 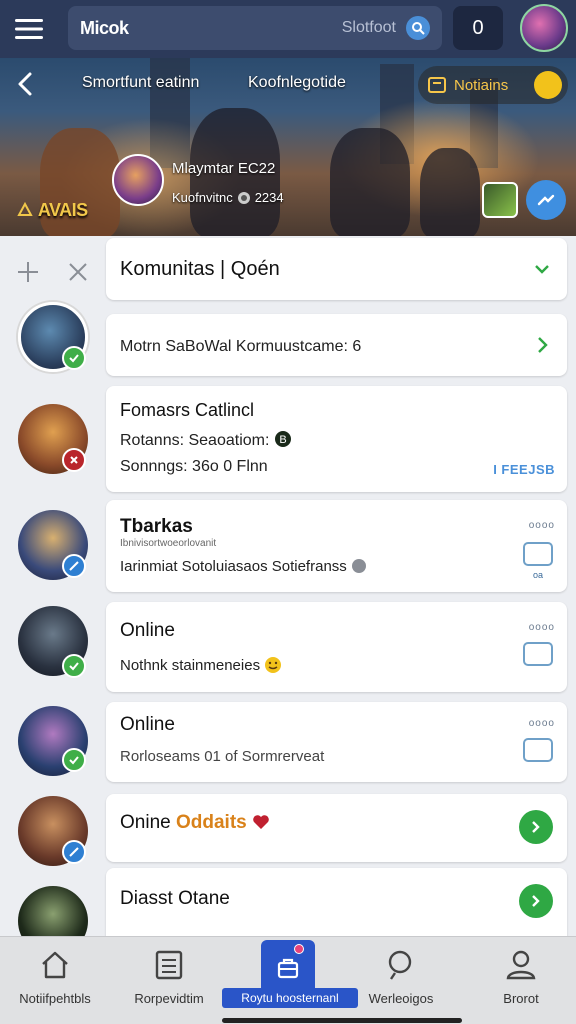 I want to click on tab-banner-2: Koofnlegotide, so click(x=297, y=83).